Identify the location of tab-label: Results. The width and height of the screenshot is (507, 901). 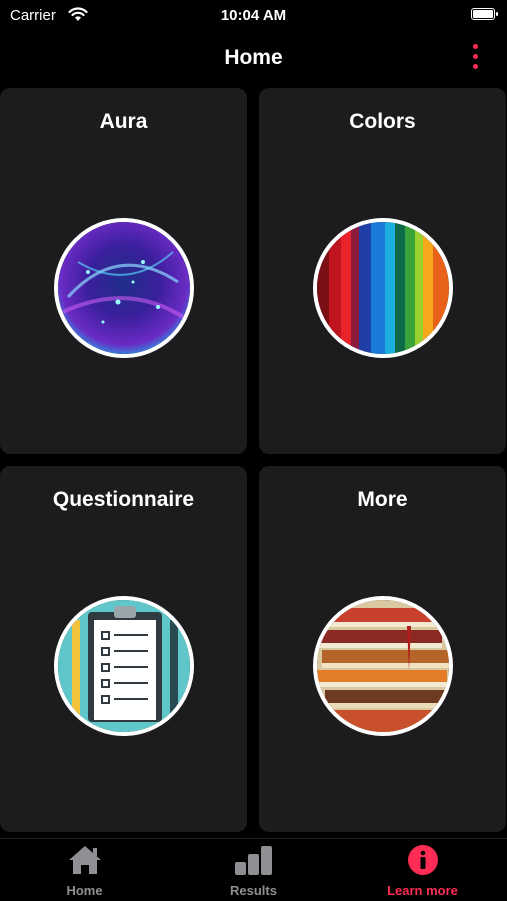
(253, 890).